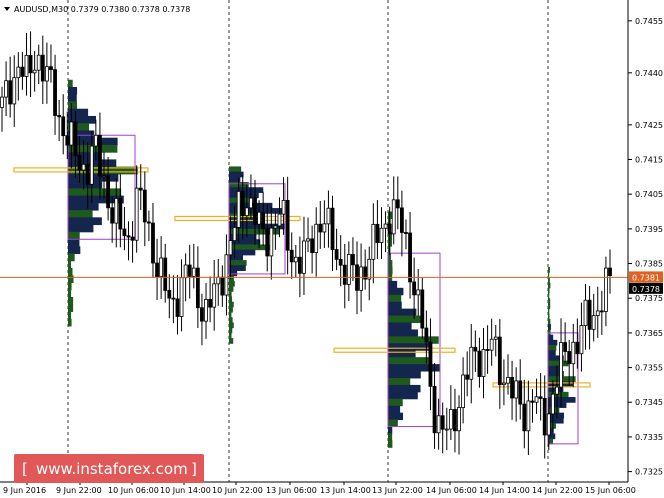 The width and height of the screenshot is (664, 498). What do you see at coordinates (79, 490) in the screenshot?
I see `x-tick-label: 9 Jun 22:00` at bounding box center [79, 490].